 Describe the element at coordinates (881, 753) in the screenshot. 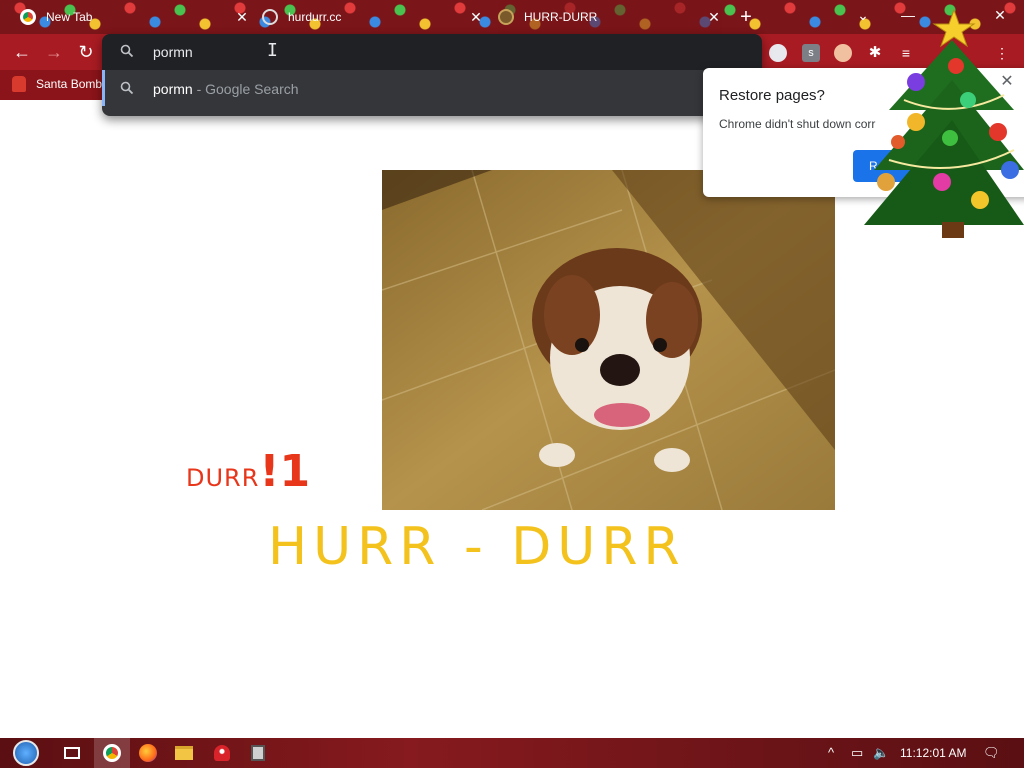

I see `volume-icon: 🔈` at that location.